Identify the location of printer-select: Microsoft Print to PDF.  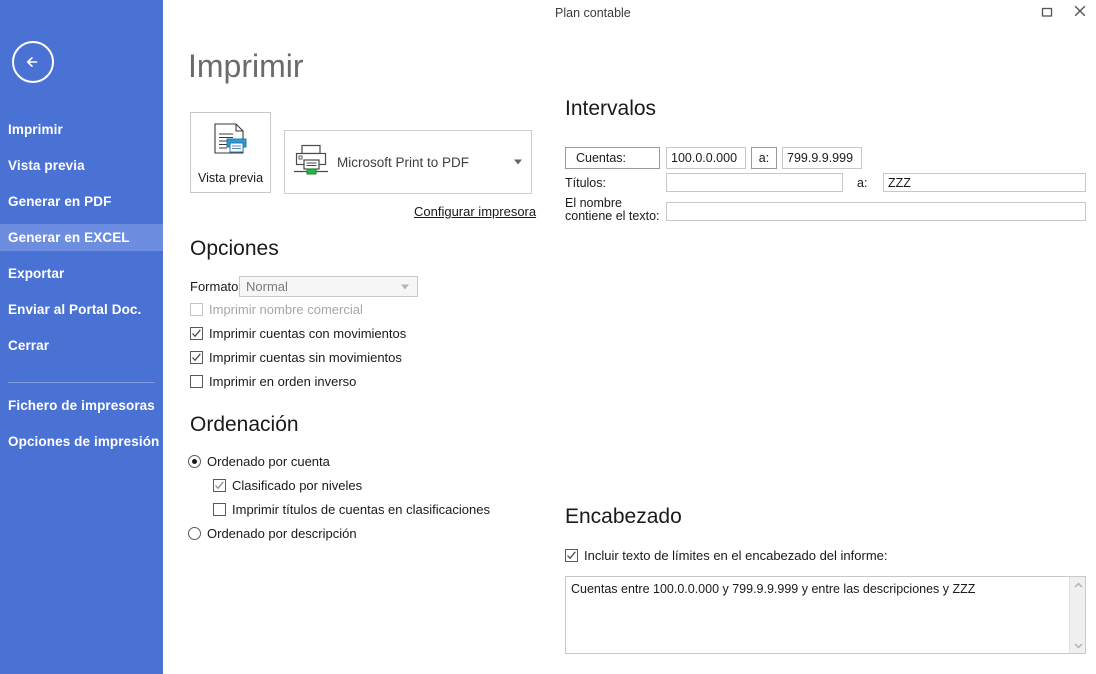
(408, 162).